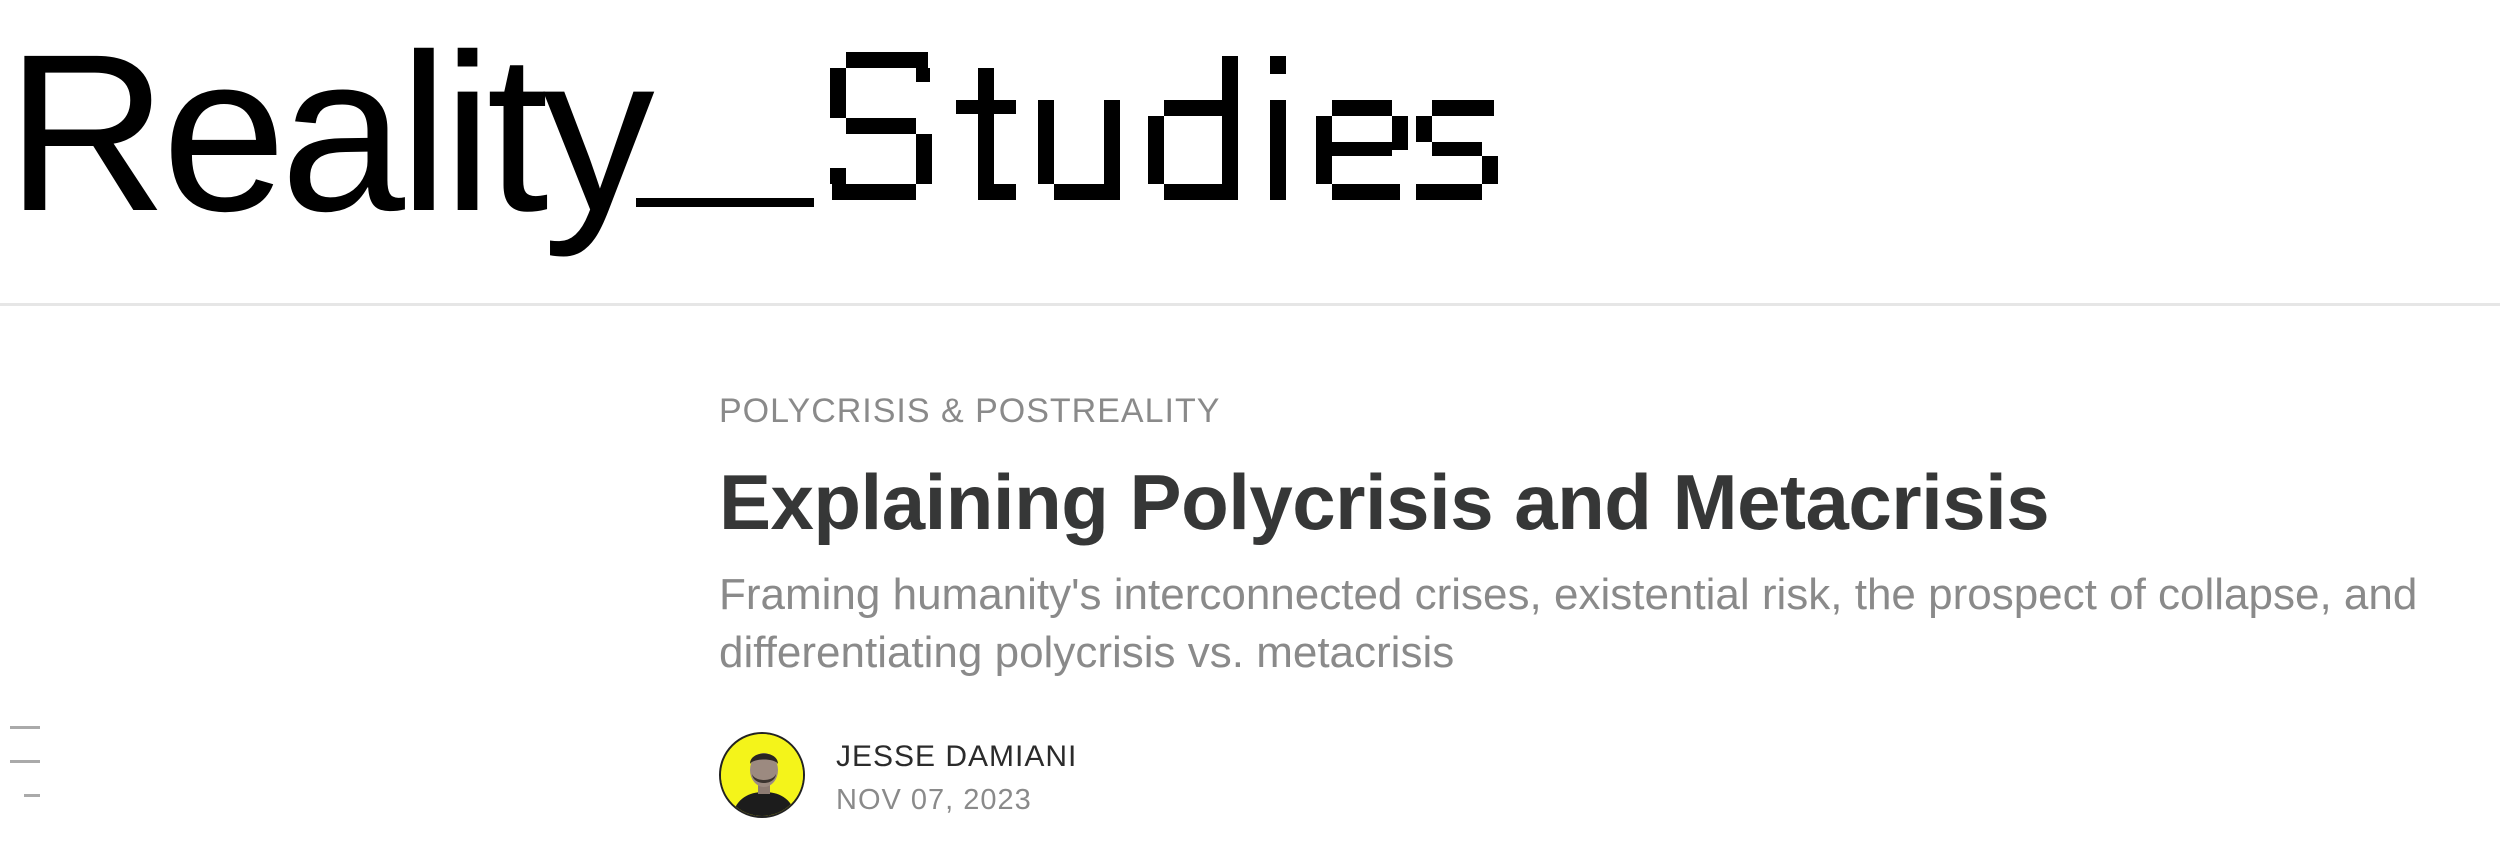 The image size is (2500, 860). Describe the element at coordinates (1384, 502) in the screenshot. I see `post-title: Explaining Polycrisis and Metacrisis` at that location.